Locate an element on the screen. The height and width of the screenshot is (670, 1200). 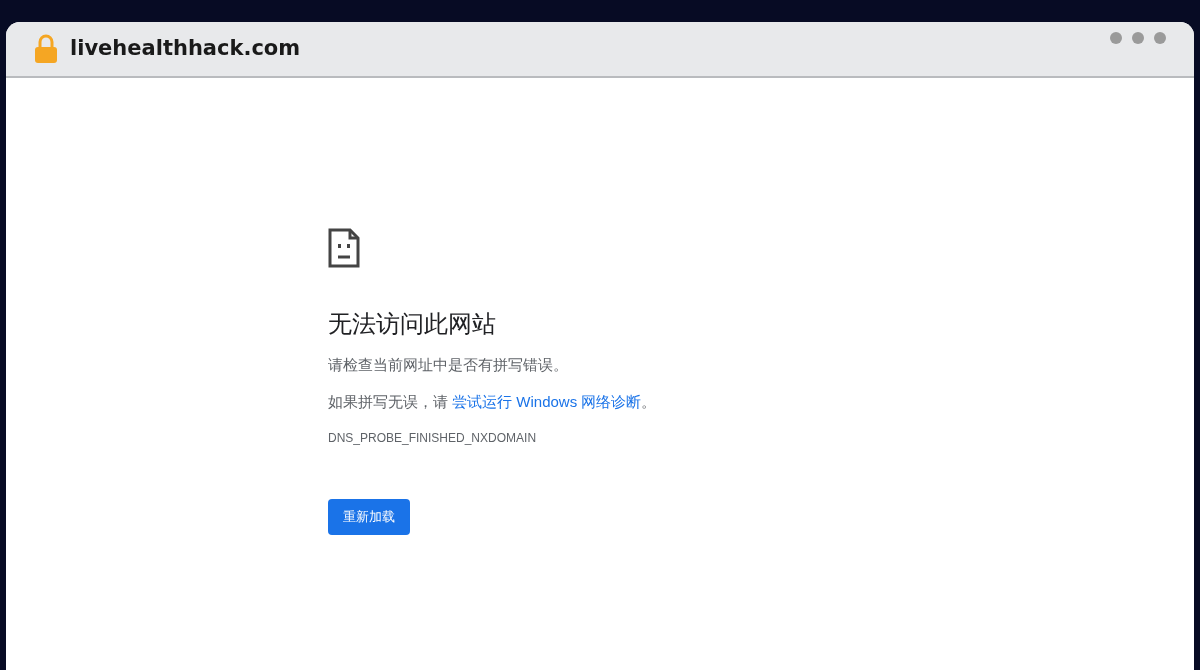
error-title: 无法访问此网站 is located at coordinates (412, 324).